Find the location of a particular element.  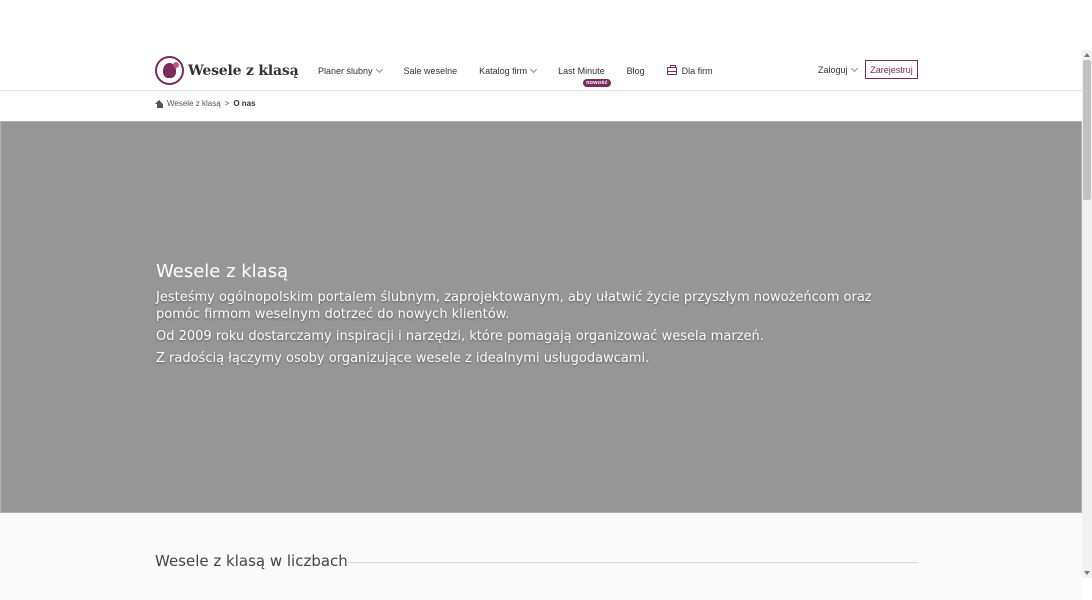

site-logo: Wesele z klasą is located at coordinates (227, 70).